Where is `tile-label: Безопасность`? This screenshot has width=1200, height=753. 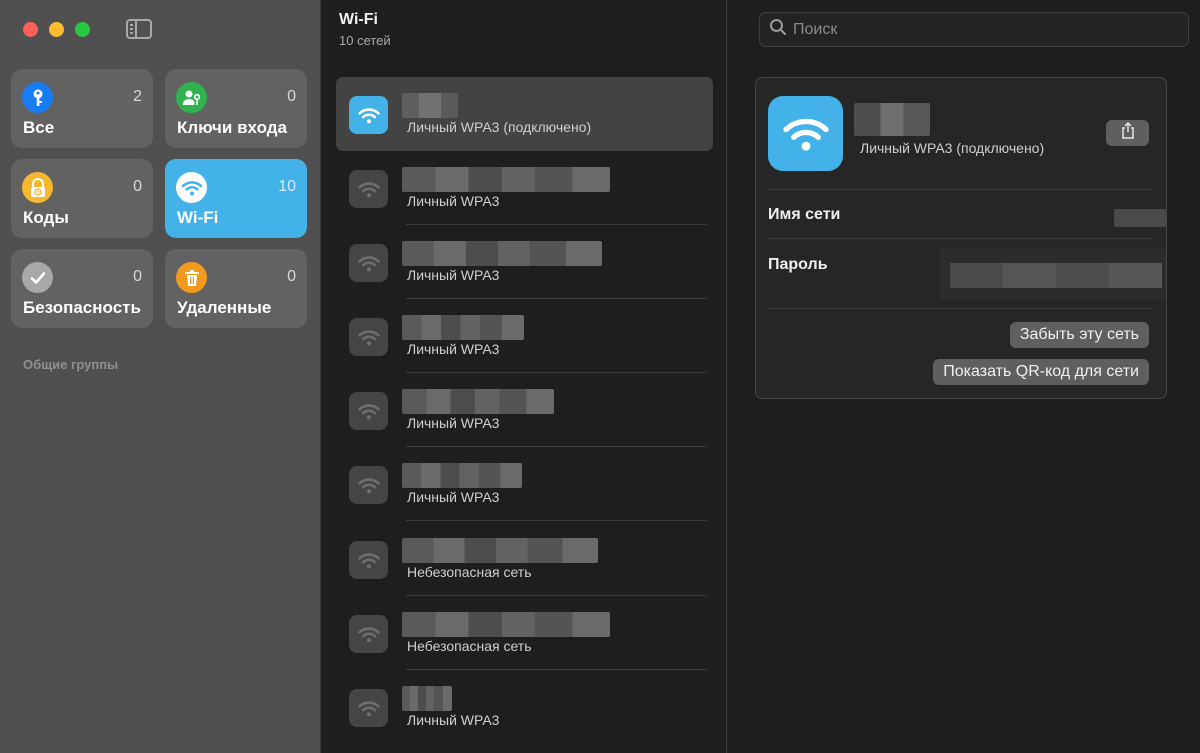
tile-label: Безопасность is located at coordinates (82, 307).